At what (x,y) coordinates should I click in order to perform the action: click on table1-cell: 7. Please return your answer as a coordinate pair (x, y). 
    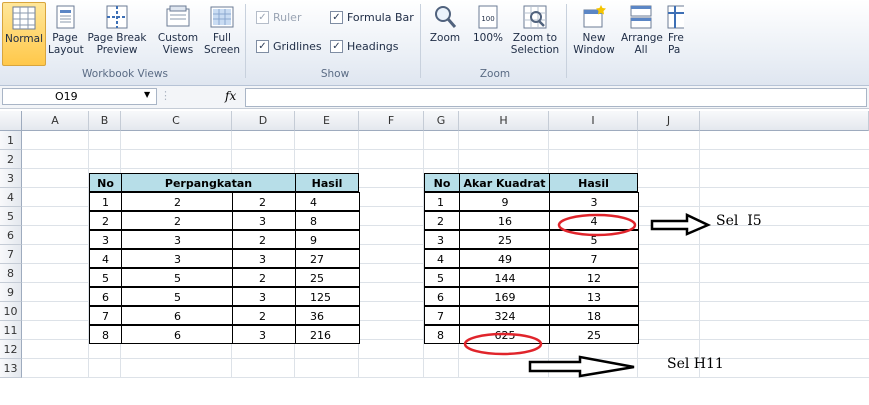
    Looking at the image, I should click on (106, 315).